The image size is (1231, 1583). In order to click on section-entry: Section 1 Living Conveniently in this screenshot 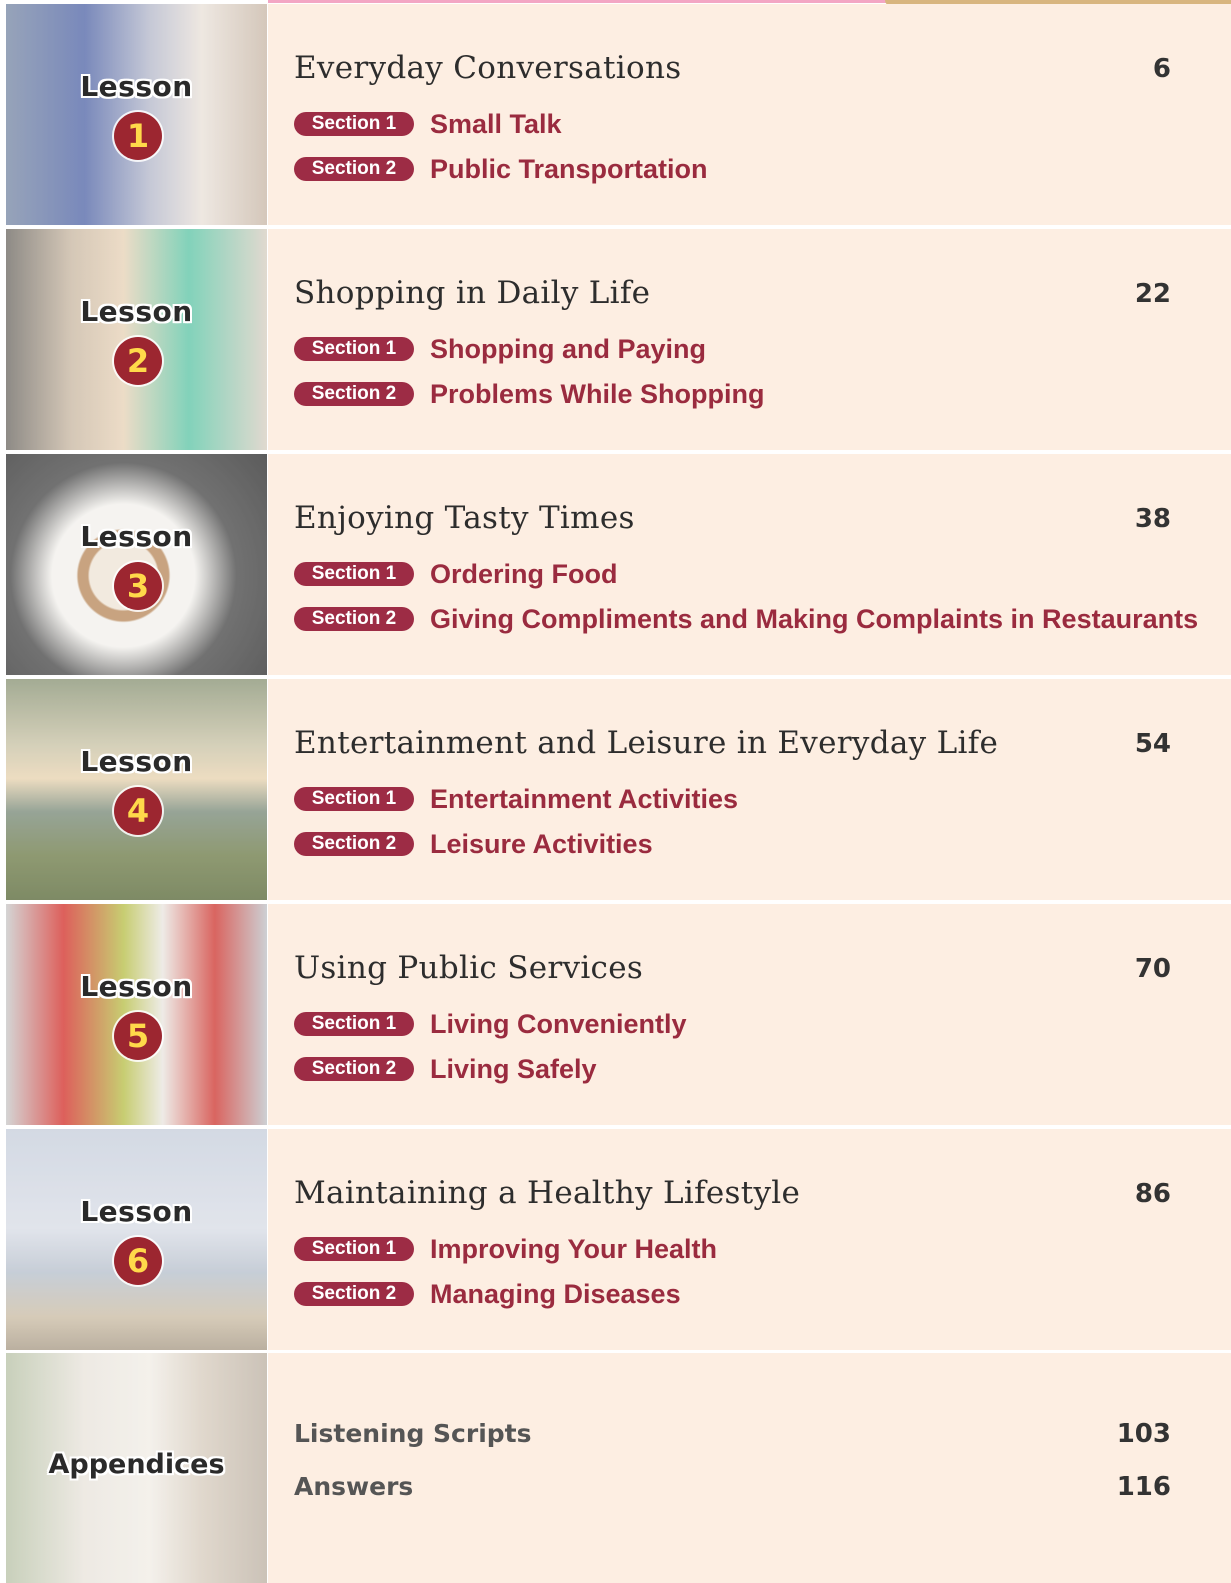, I will do `click(490, 1023)`.